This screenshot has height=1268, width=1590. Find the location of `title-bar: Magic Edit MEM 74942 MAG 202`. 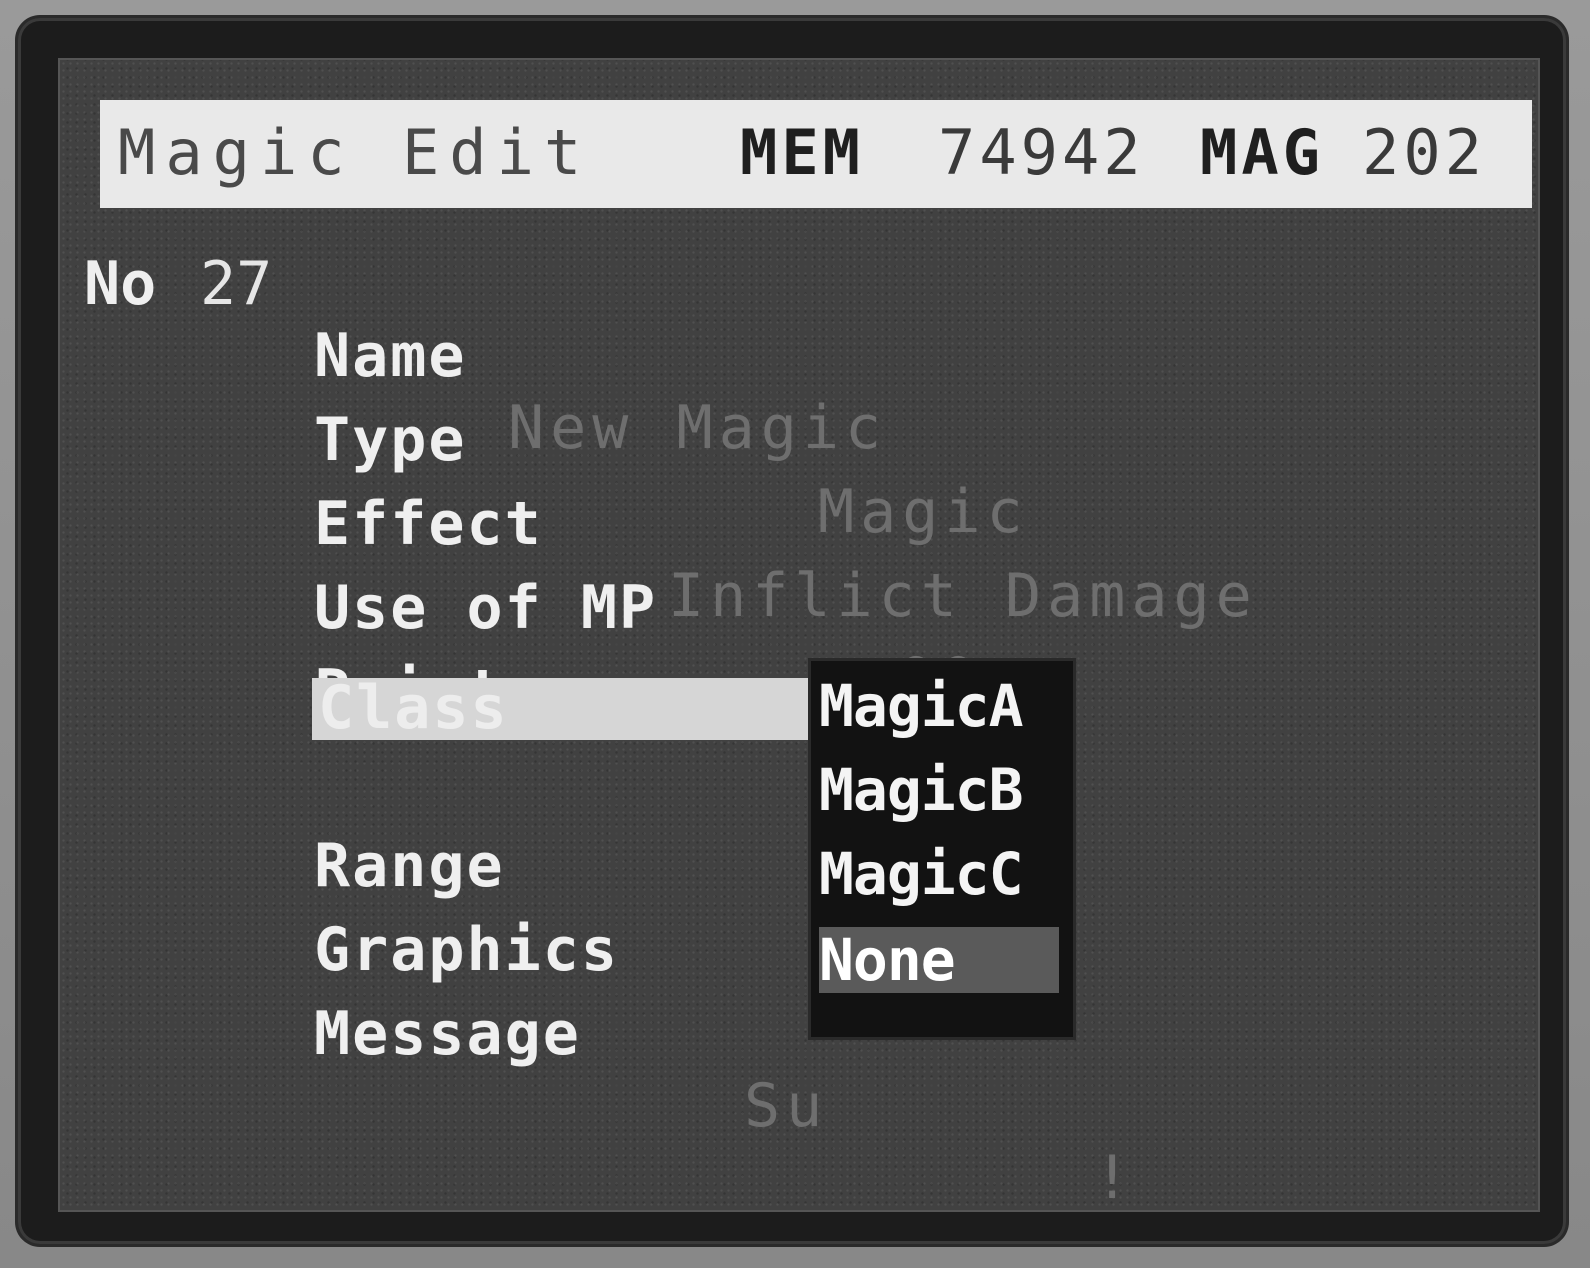

title-bar: Magic Edit MEM 74942 MAG 202 is located at coordinates (816, 154).